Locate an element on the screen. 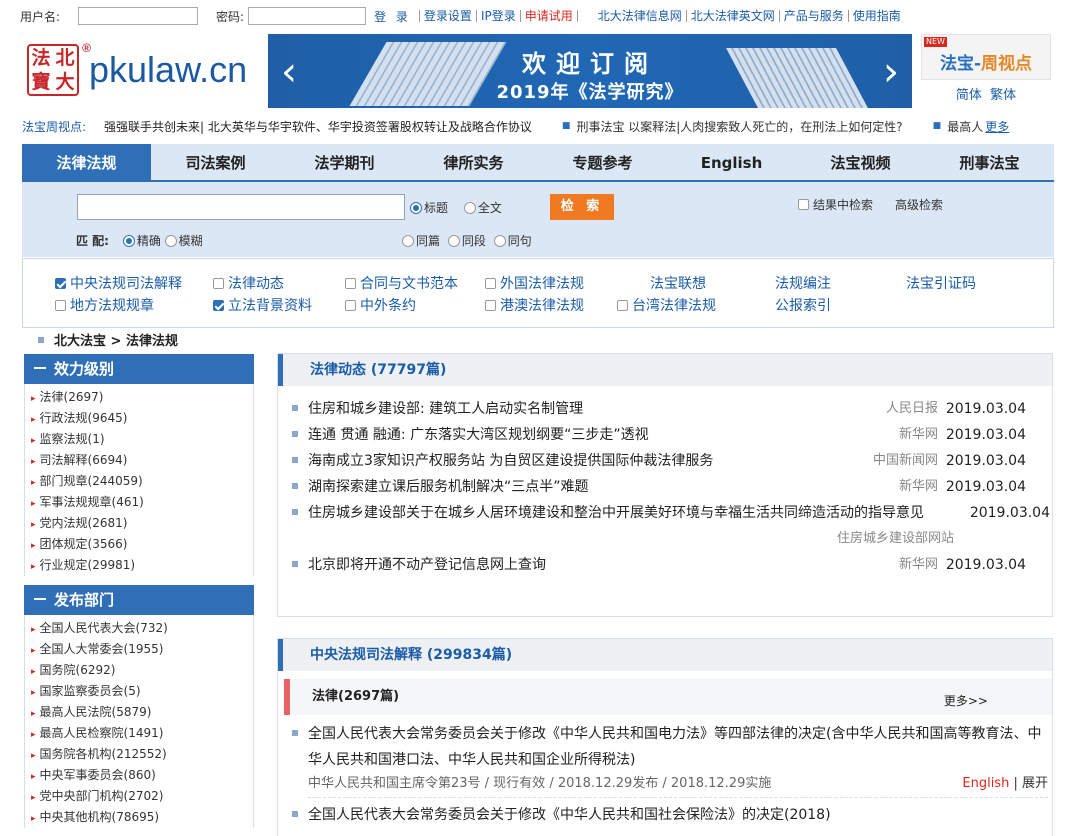 This screenshot has height=836, width=1080. login-button: 登 录 is located at coordinates (392, 16).